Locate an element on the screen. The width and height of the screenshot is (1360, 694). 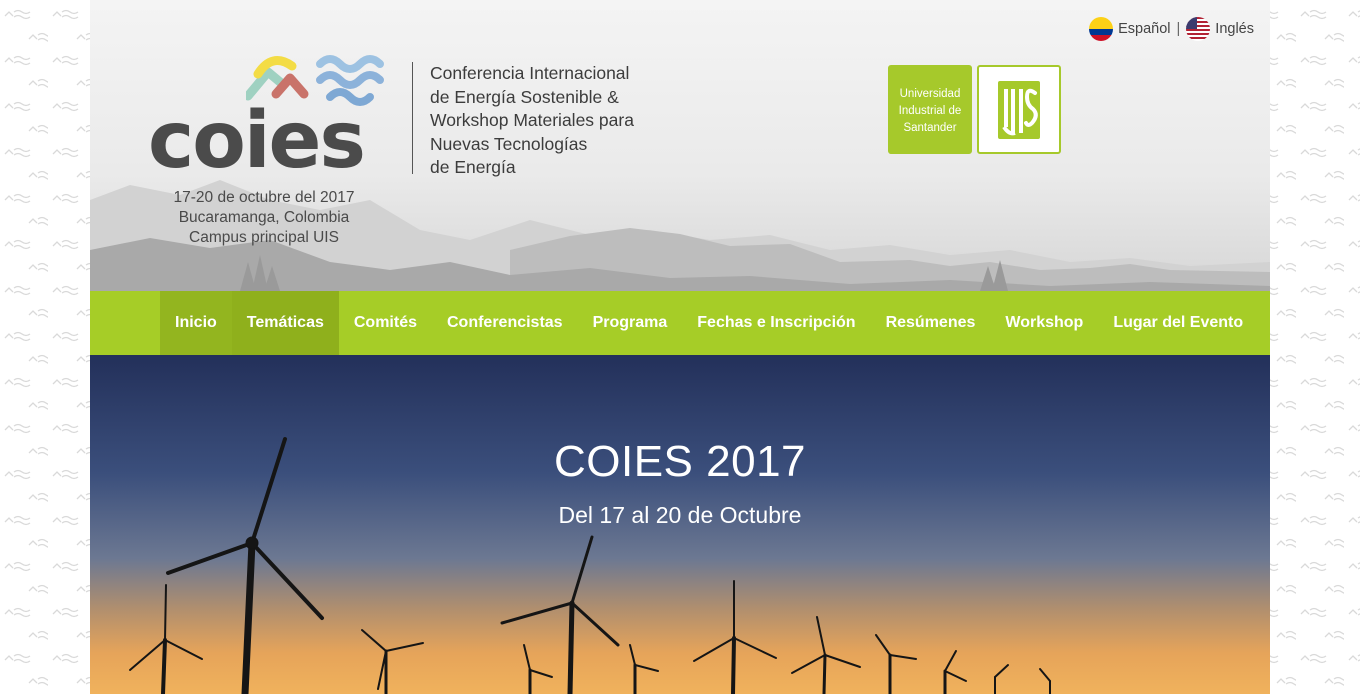
hero-title: COIES 2017 is located at coordinates (680, 461).